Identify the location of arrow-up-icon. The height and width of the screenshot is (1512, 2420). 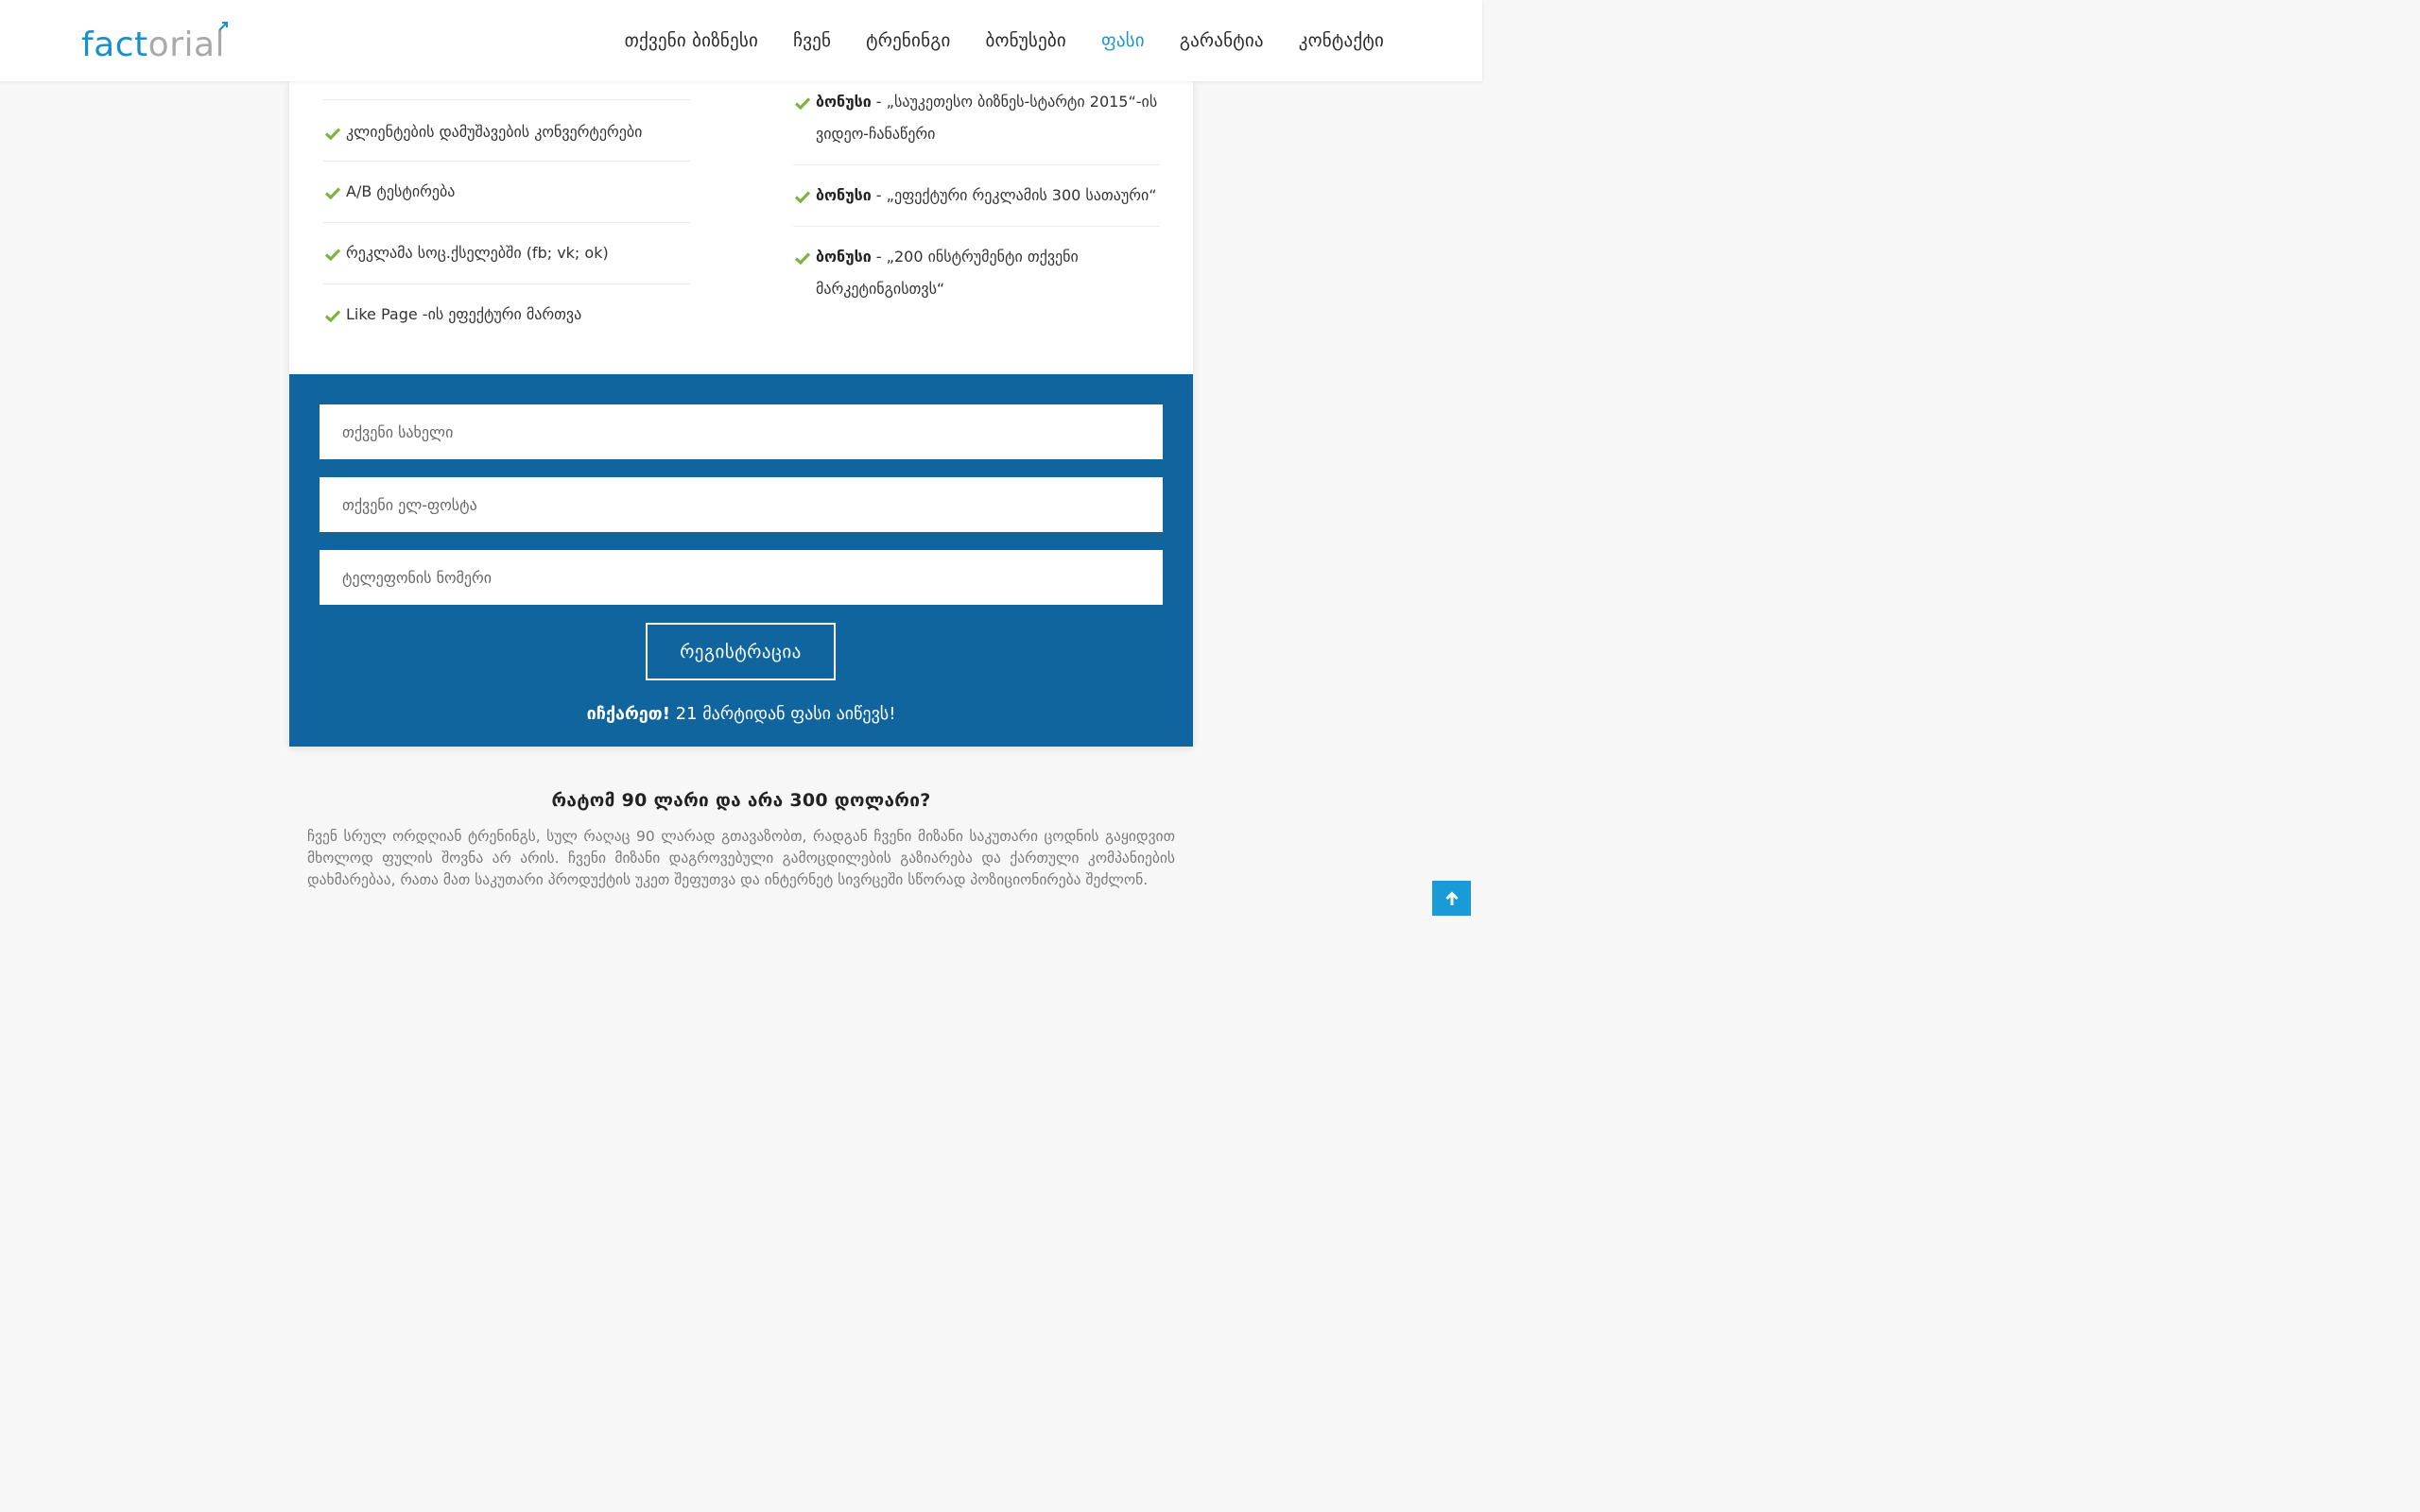
(1452, 897).